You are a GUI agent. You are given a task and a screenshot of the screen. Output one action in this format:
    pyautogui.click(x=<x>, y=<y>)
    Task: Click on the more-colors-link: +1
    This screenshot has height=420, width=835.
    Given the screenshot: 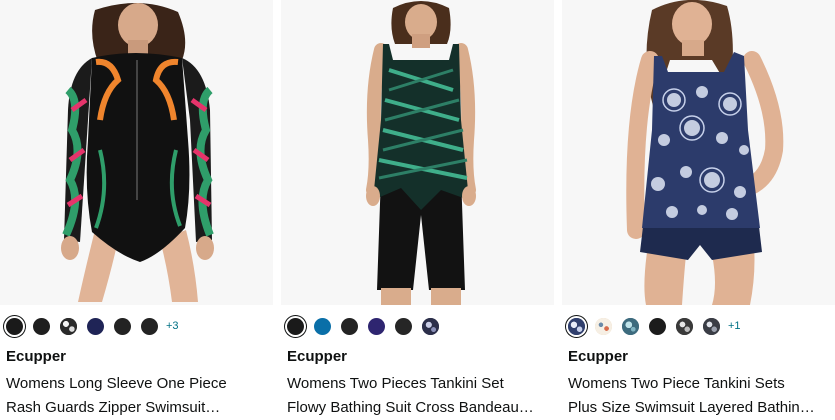 What is the action you would take?
    pyautogui.click(x=734, y=326)
    